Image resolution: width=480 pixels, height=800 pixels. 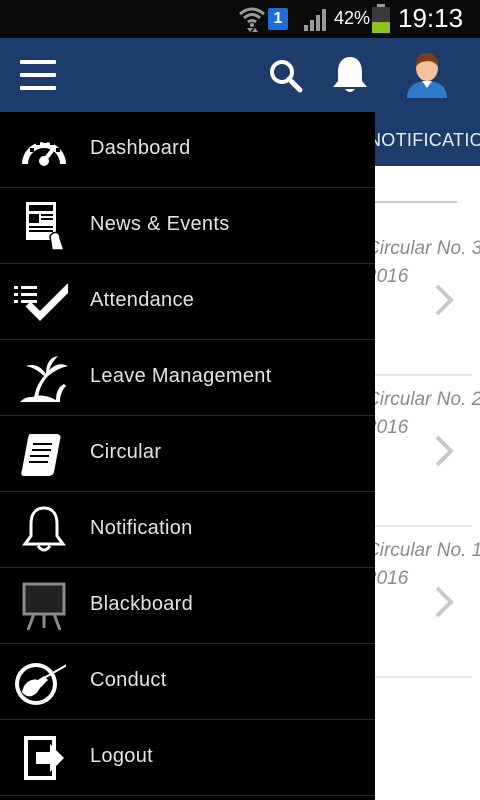 I want to click on drawer-item-notification: Notification, so click(x=187, y=530).